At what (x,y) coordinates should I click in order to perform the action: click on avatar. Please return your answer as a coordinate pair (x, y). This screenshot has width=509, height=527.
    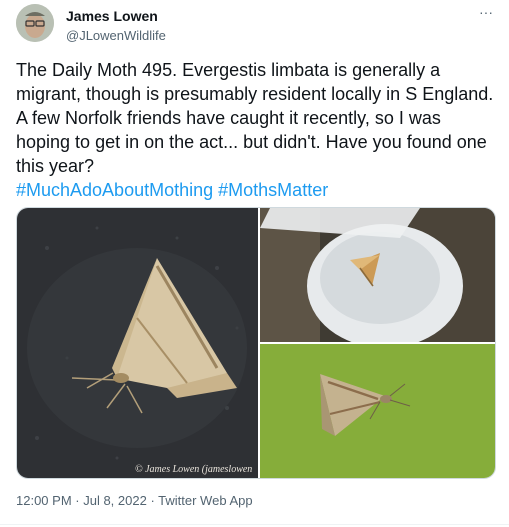
    Looking at the image, I should click on (35, 23).